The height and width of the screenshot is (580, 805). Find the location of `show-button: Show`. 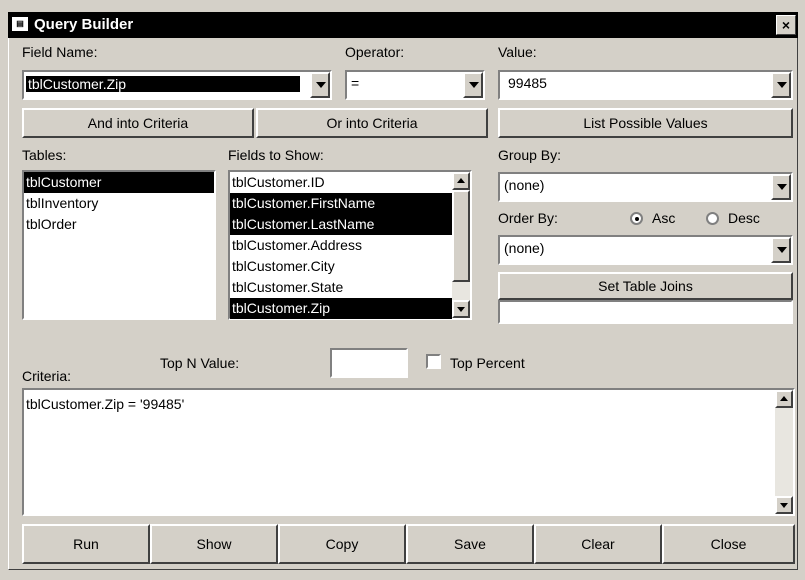

show-button: Show is located at coordinates (214, 544).